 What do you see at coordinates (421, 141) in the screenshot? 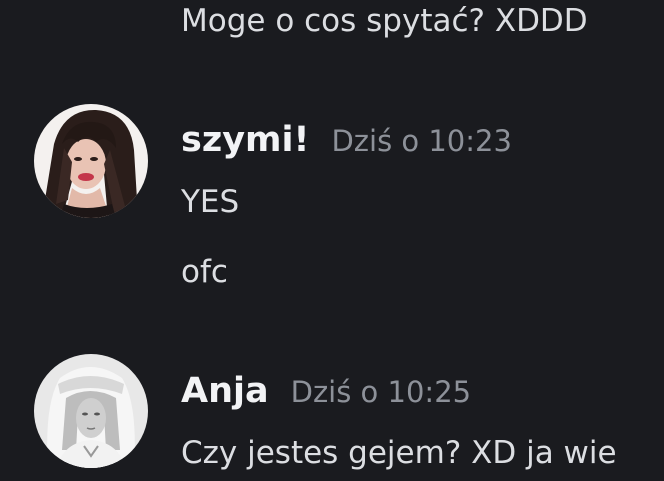
I see `timestamp: Dziś o 10:23` at bounding box center [421, 141].